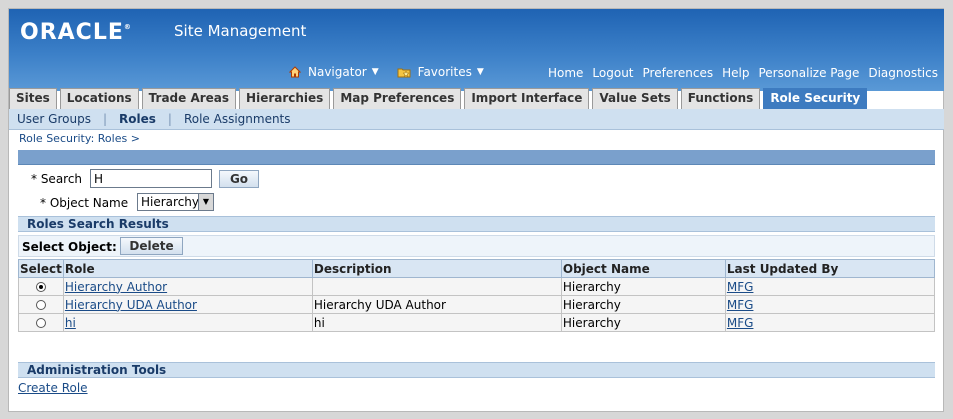 Image resolution: width=953 pixels, height=419 pixels. What do you see at coordinates (70, 323) in the screenshot?
I see `role-link: hi` at bounding box center [70, 323].